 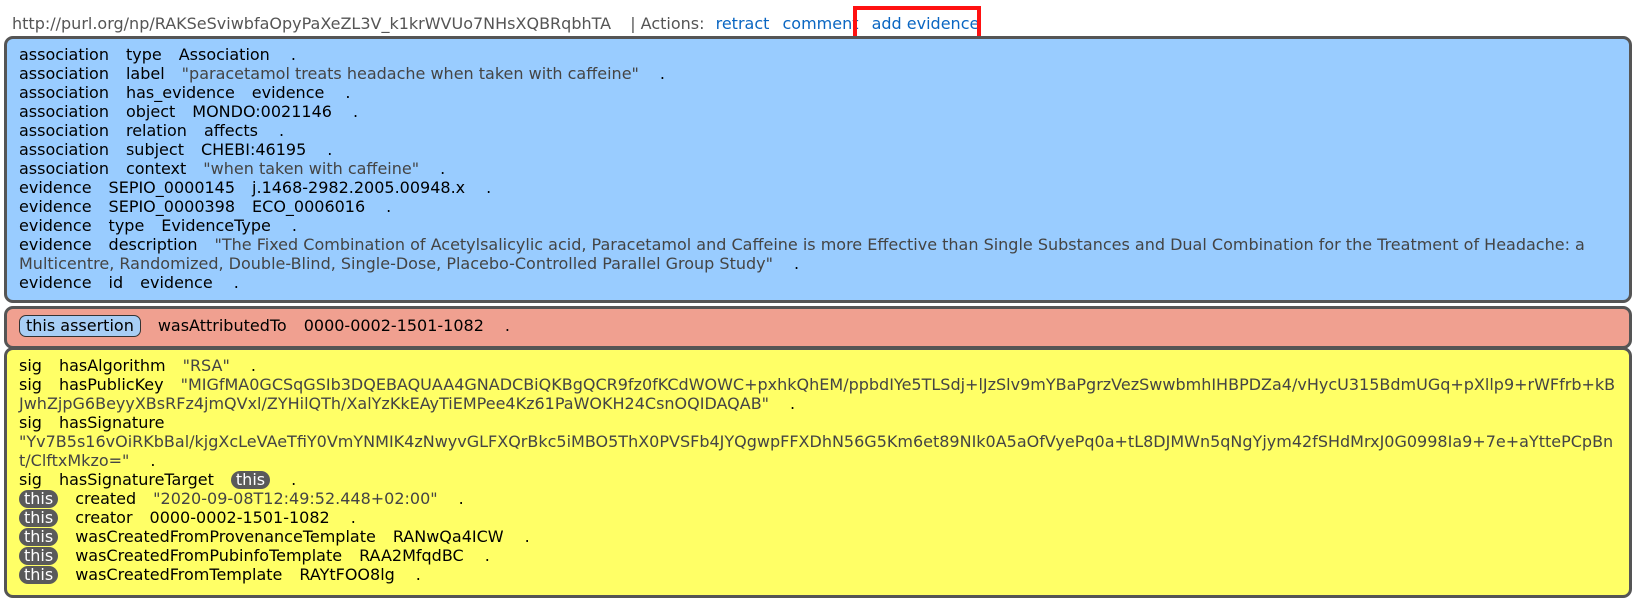 I want to click on predicate: wasCreatedFromProvenanceTemplate, so click(x=225, y=536).